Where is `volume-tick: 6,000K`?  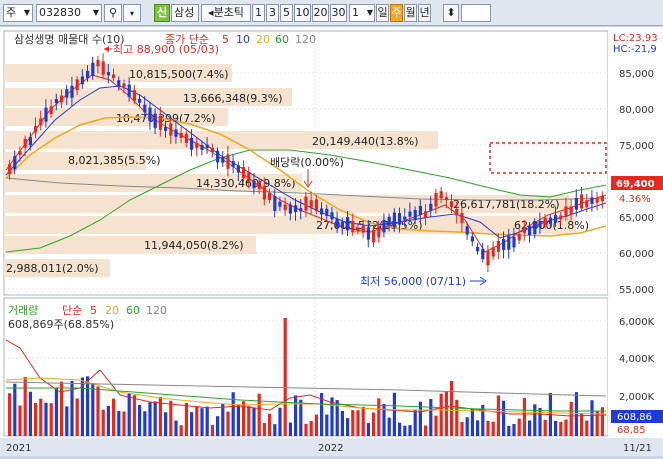 volume-tick: 6,000K is located at coordinates (637, 322).